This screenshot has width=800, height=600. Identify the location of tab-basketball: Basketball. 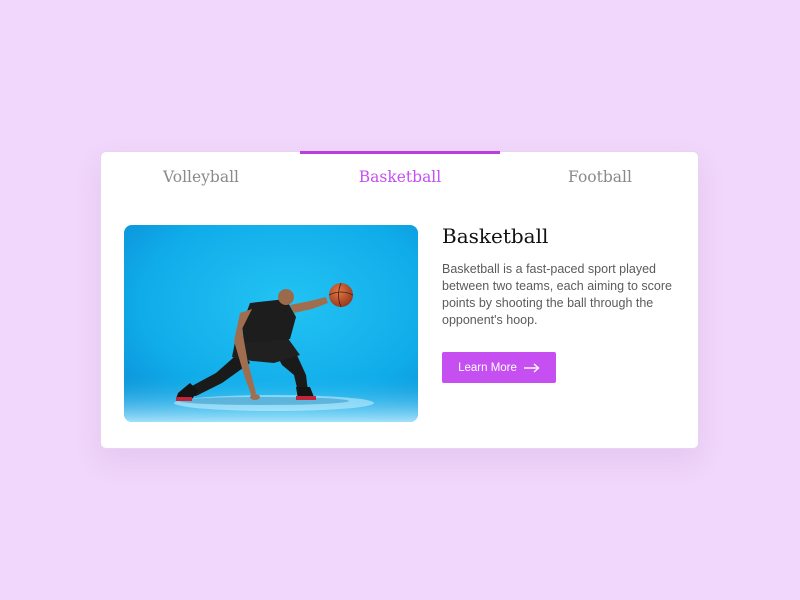
(400, 177).